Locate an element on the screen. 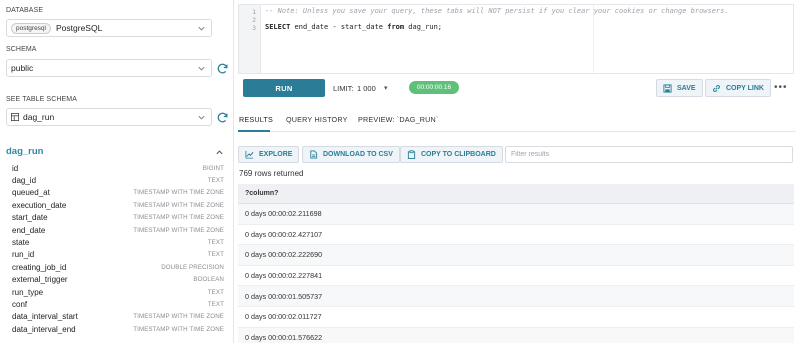  column-name: data_interval_end is located at coordinates (44, 329).